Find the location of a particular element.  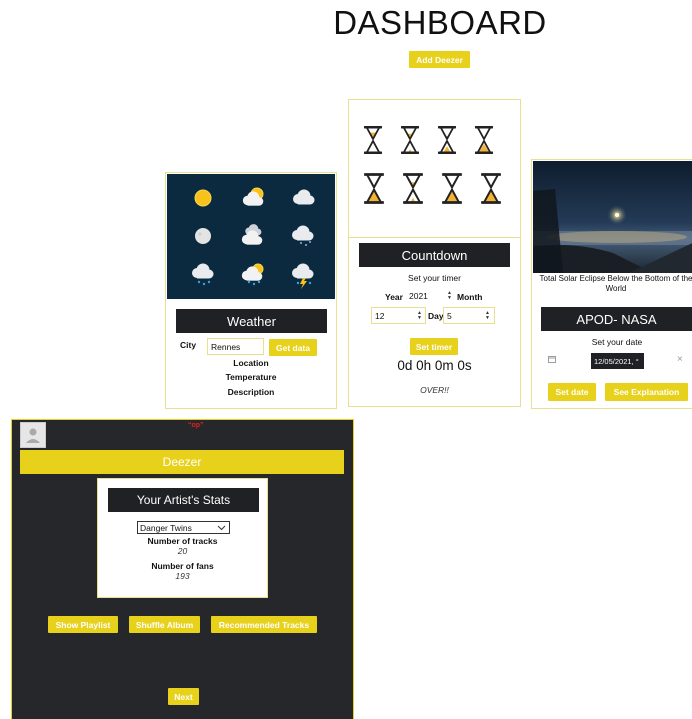

city-input: Rennes is located at coordinates (235, 346).